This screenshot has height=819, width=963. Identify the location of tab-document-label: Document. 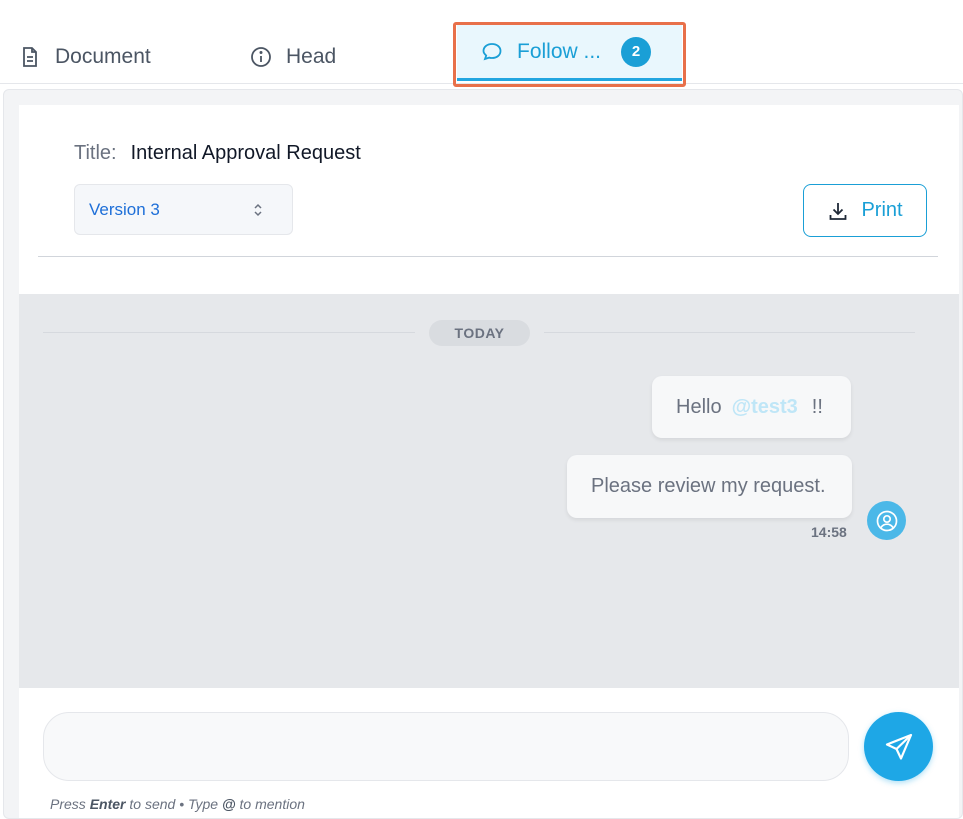
(103, 56).